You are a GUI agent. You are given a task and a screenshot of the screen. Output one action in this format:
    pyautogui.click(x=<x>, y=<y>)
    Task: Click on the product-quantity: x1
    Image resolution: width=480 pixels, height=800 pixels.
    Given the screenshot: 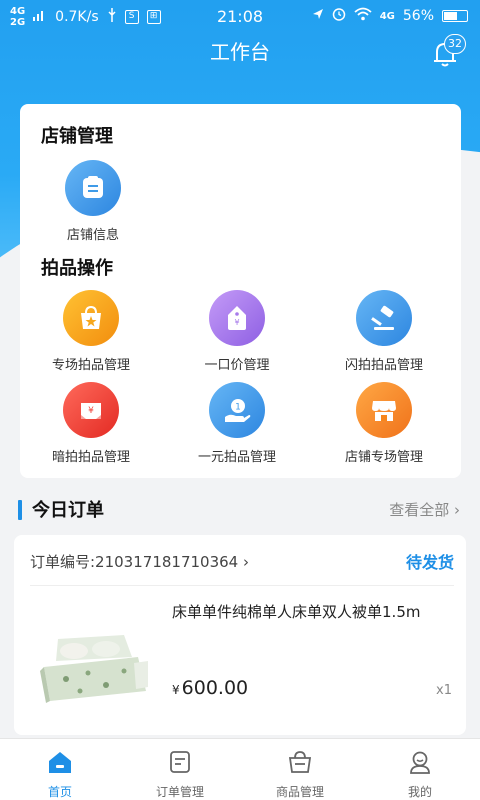 What is the action you would take?
    pyautogui.click(x=444, y=690)
    